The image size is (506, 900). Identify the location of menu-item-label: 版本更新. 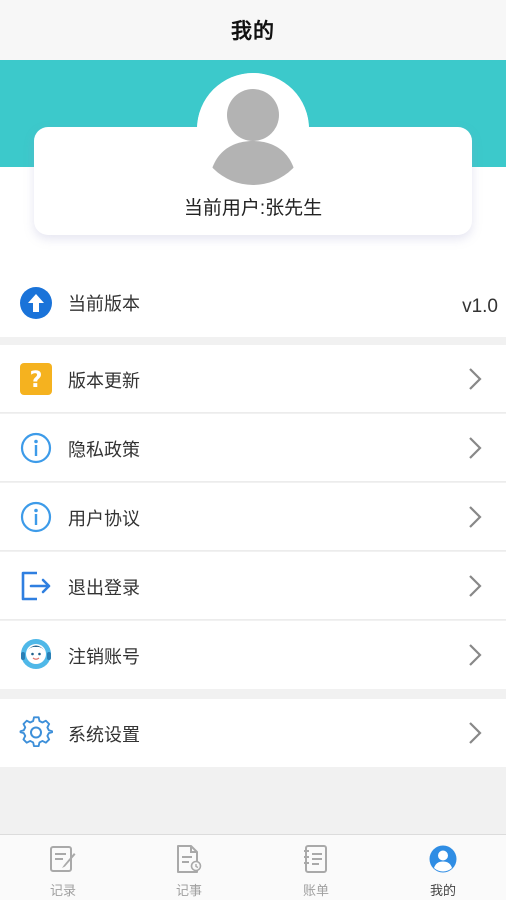
(104, 381).